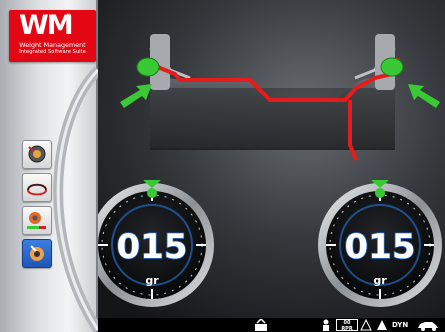 This screenshot has height=332, width=445. Describe the element at coordinates (347, 325) in the screenshot. I see `opt-status: 00 RPR` at that location.